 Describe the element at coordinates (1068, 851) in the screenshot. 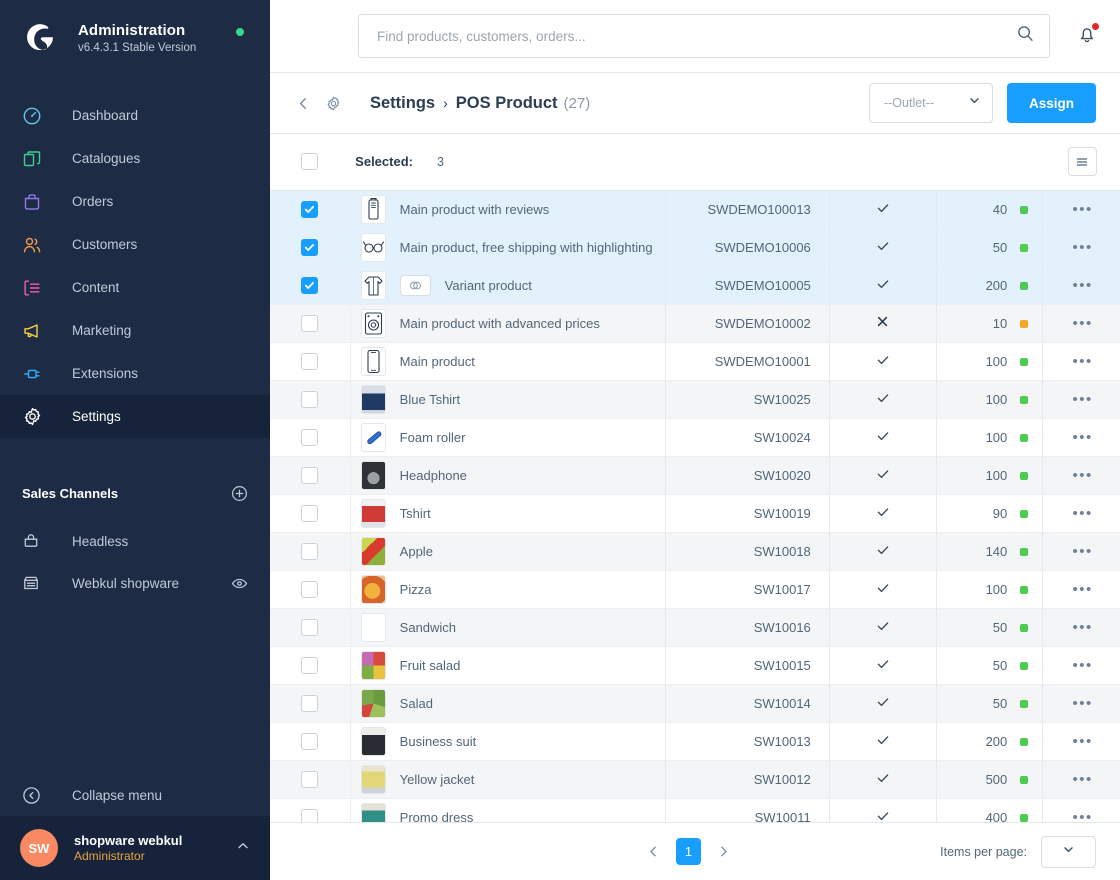

I see `items-per-page-select` at that location.